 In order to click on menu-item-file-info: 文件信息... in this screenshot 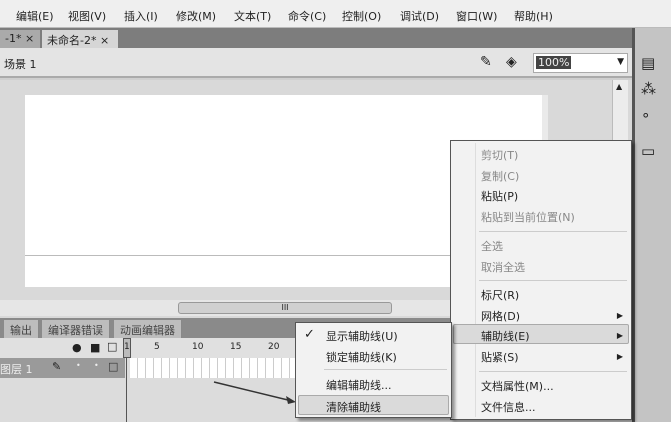, I will do `click(508, 407)`.